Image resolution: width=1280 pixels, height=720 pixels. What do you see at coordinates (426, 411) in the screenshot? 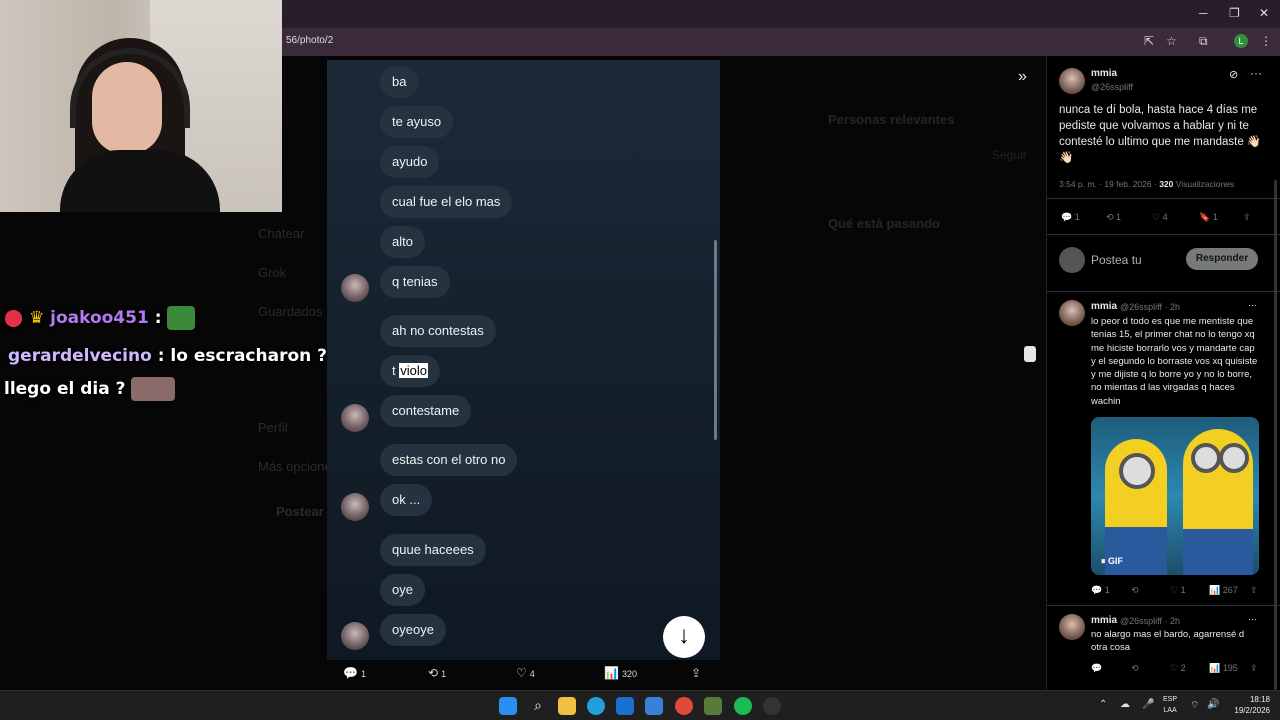
I see `dm-bubble: contestame` at bounding box center [426, 411].